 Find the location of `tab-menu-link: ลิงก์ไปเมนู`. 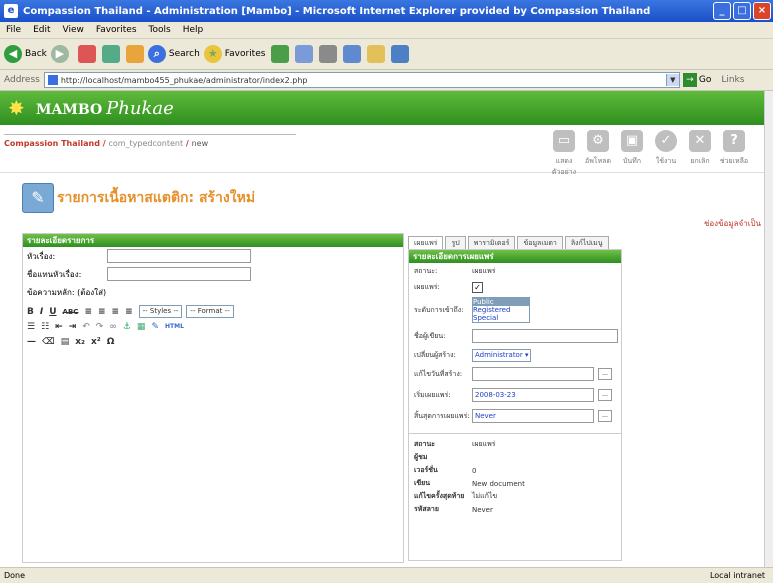

tab-menu-link: ลิงก์ไปเมนู is located at coordinates (586, 242).